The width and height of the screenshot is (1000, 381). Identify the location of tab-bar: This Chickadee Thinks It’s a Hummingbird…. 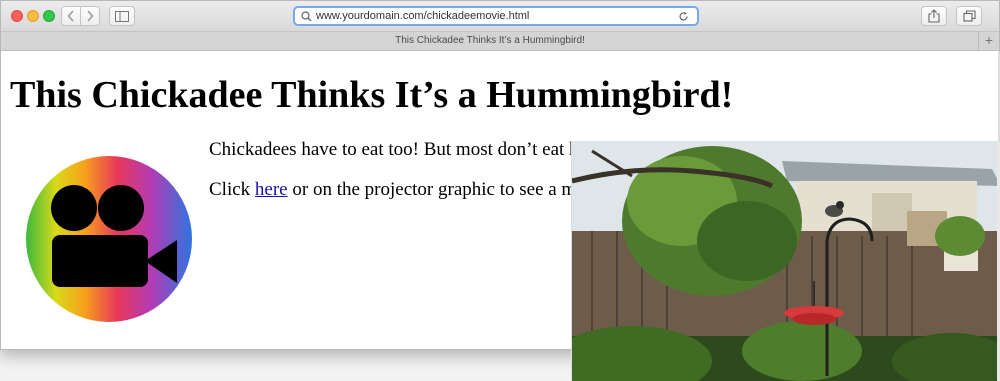
(500, 41).